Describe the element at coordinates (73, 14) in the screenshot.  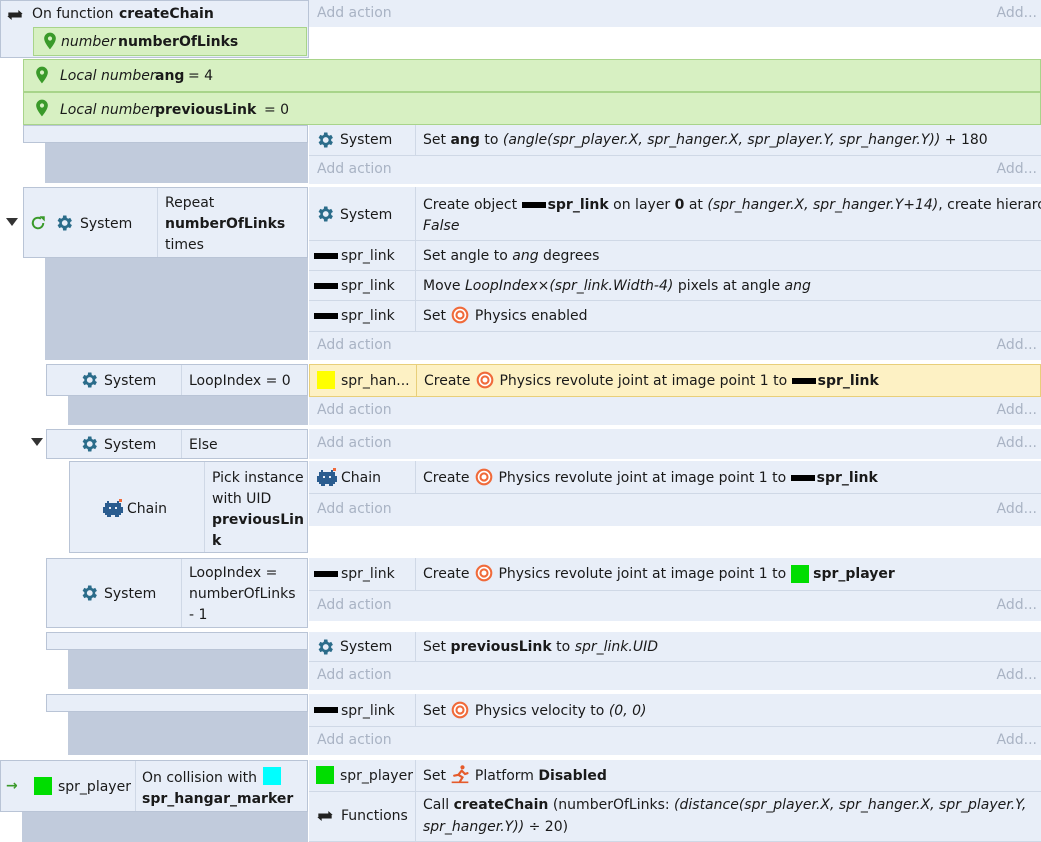
I see `function-prefix: On function` at that location.